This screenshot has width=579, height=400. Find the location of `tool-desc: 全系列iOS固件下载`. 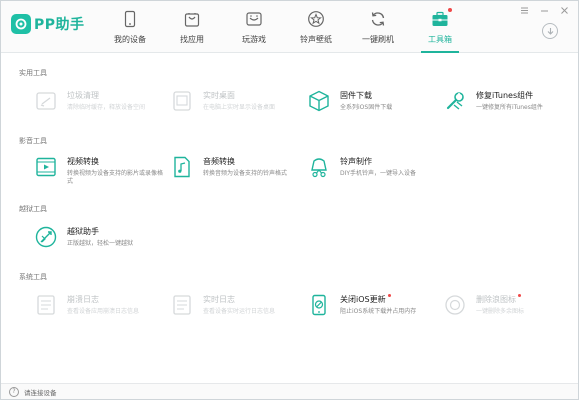

tool-desc: 全系列iOS固件下载 is located at coordinates (366, 107).